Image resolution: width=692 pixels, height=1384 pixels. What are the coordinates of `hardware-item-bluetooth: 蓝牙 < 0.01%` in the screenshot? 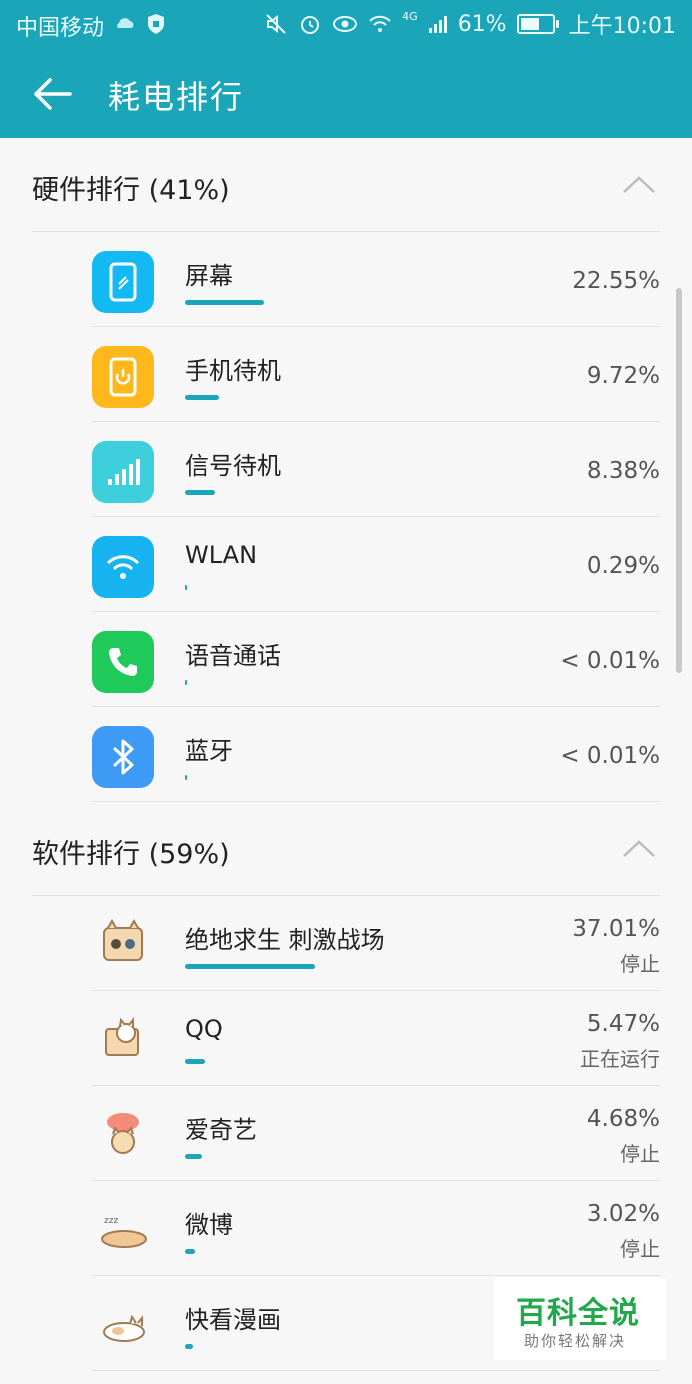 It's located at (346, 754).